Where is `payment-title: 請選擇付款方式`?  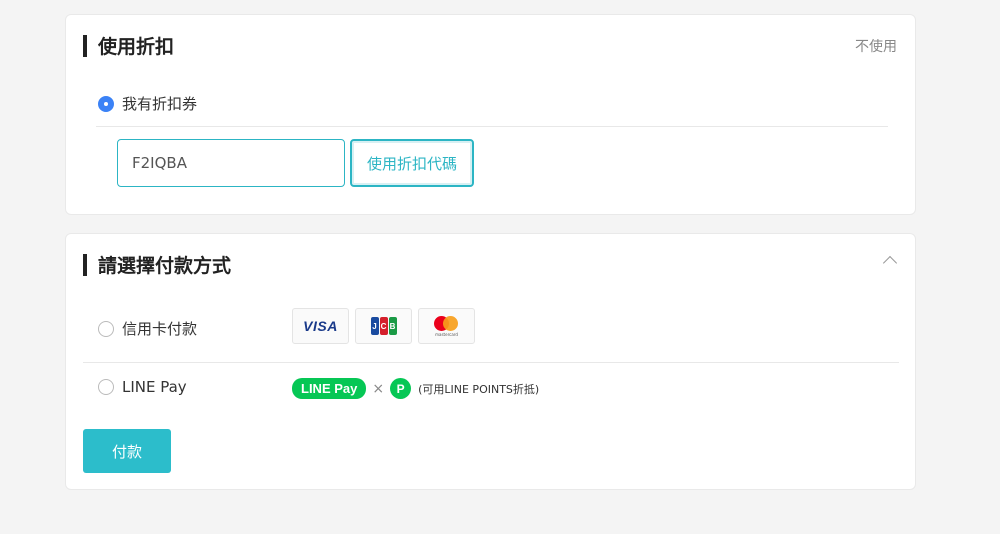
payment-title: 請選擇付款方式 is located at coordinates (157, 264).